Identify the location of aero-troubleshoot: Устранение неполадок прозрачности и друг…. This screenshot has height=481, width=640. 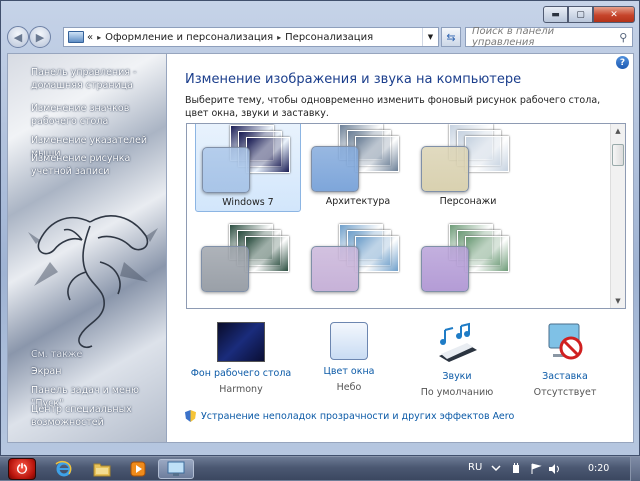
(349, 416).